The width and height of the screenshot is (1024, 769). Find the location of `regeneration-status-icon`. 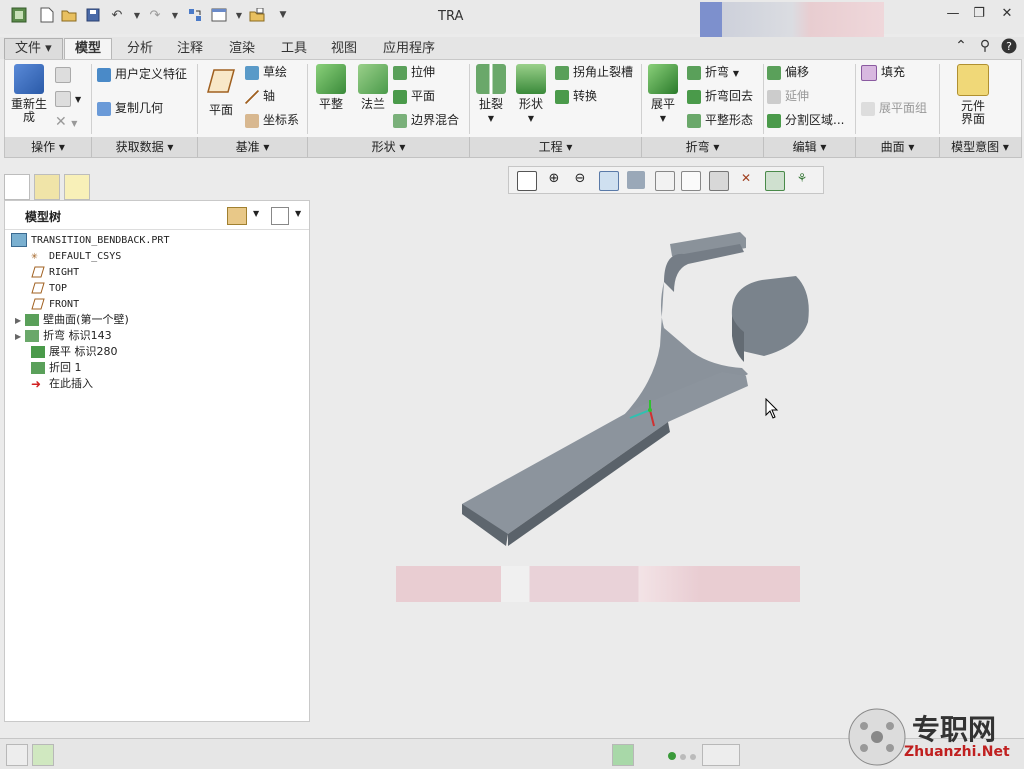

regeneration-status-icon is located at coordinates (623, 755).